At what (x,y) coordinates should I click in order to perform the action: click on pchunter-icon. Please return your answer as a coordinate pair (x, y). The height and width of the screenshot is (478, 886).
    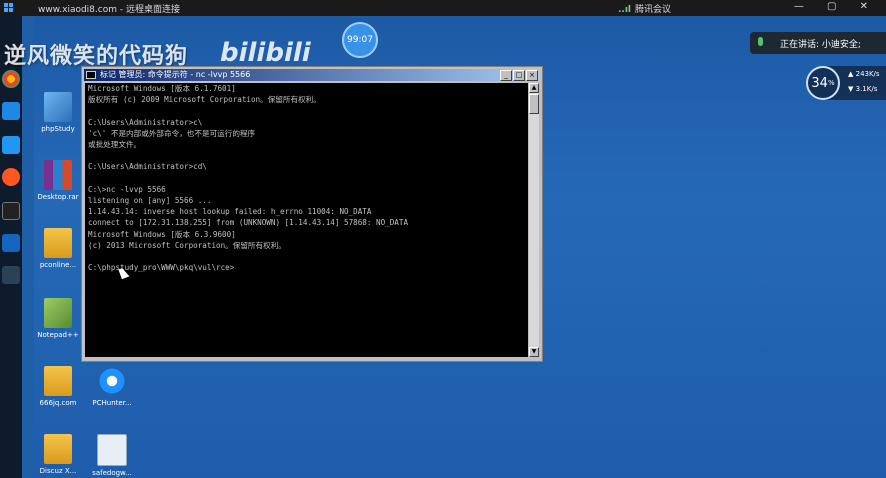
    Looking at the image, I should click on (112, 381).